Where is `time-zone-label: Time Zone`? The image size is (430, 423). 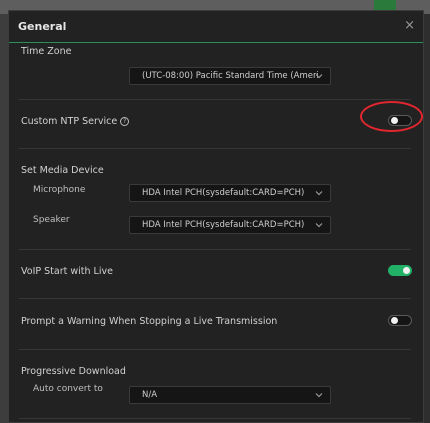 time-zone-label: Time Zone is located at coordinates (46, 51).